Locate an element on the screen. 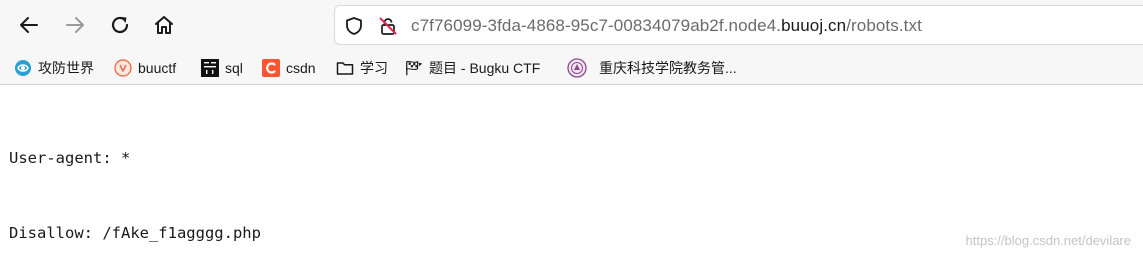 The width and height of the screenshot is (1143, 261). forward-button is located at coordinates (75, 25).